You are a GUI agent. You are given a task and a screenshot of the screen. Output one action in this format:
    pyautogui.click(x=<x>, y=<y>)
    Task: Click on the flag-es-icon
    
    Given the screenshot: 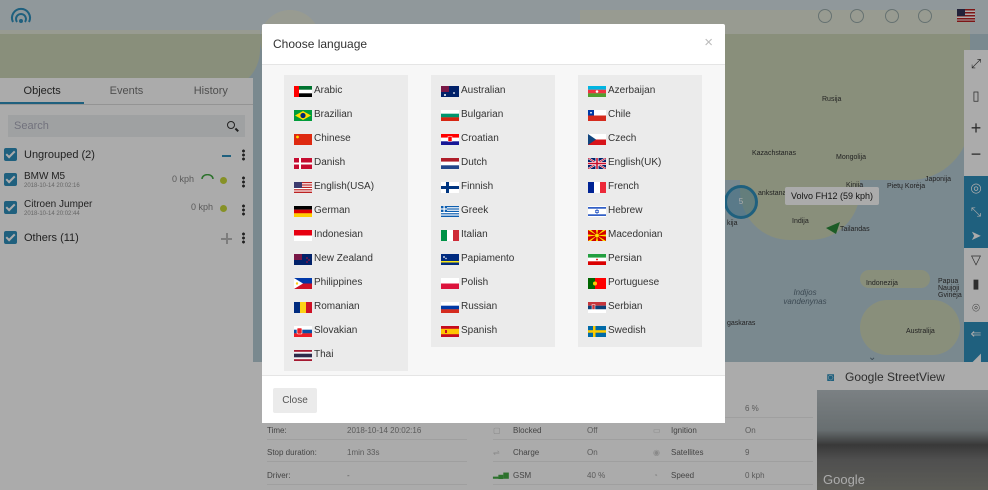 What is the action you would take?
    pyautogui.click(x=450, y=331)
    